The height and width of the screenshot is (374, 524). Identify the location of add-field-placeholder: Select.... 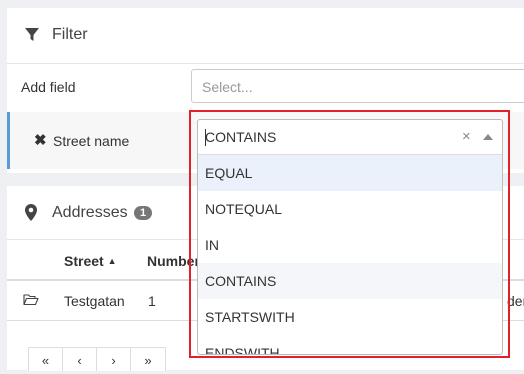
(227, 87).